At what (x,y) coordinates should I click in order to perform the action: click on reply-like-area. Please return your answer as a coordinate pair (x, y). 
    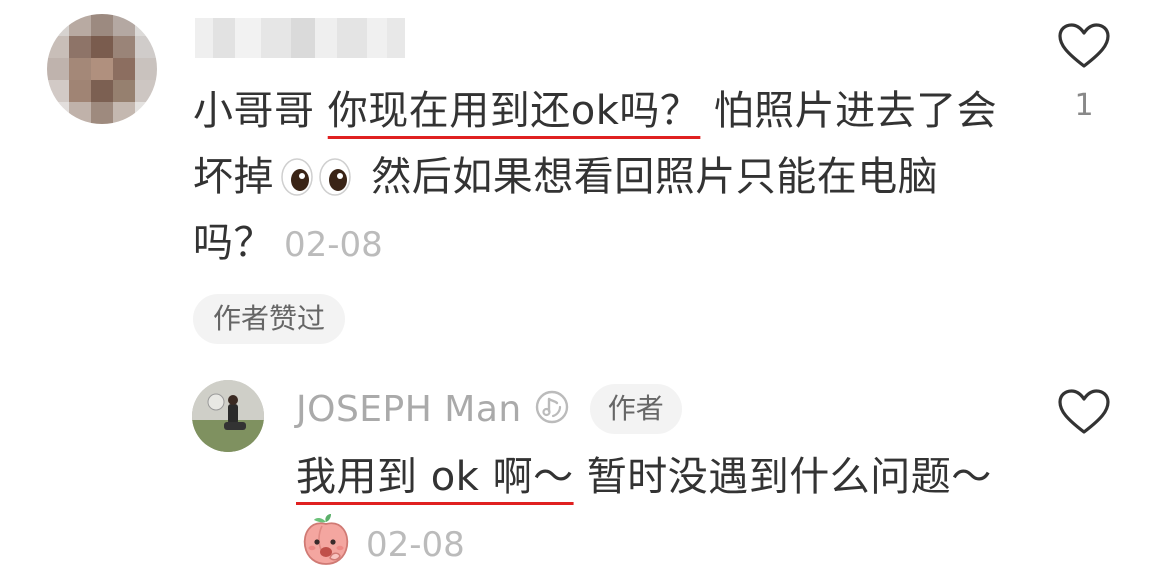
    Looking at the image, I should click on (1084, 414).